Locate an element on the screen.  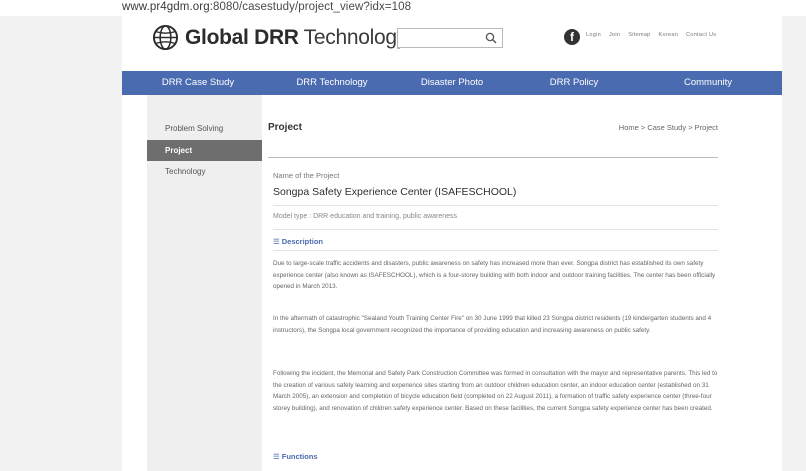
nav-item-drr-technology: DRR Technology is located at coordinates (332, 83).